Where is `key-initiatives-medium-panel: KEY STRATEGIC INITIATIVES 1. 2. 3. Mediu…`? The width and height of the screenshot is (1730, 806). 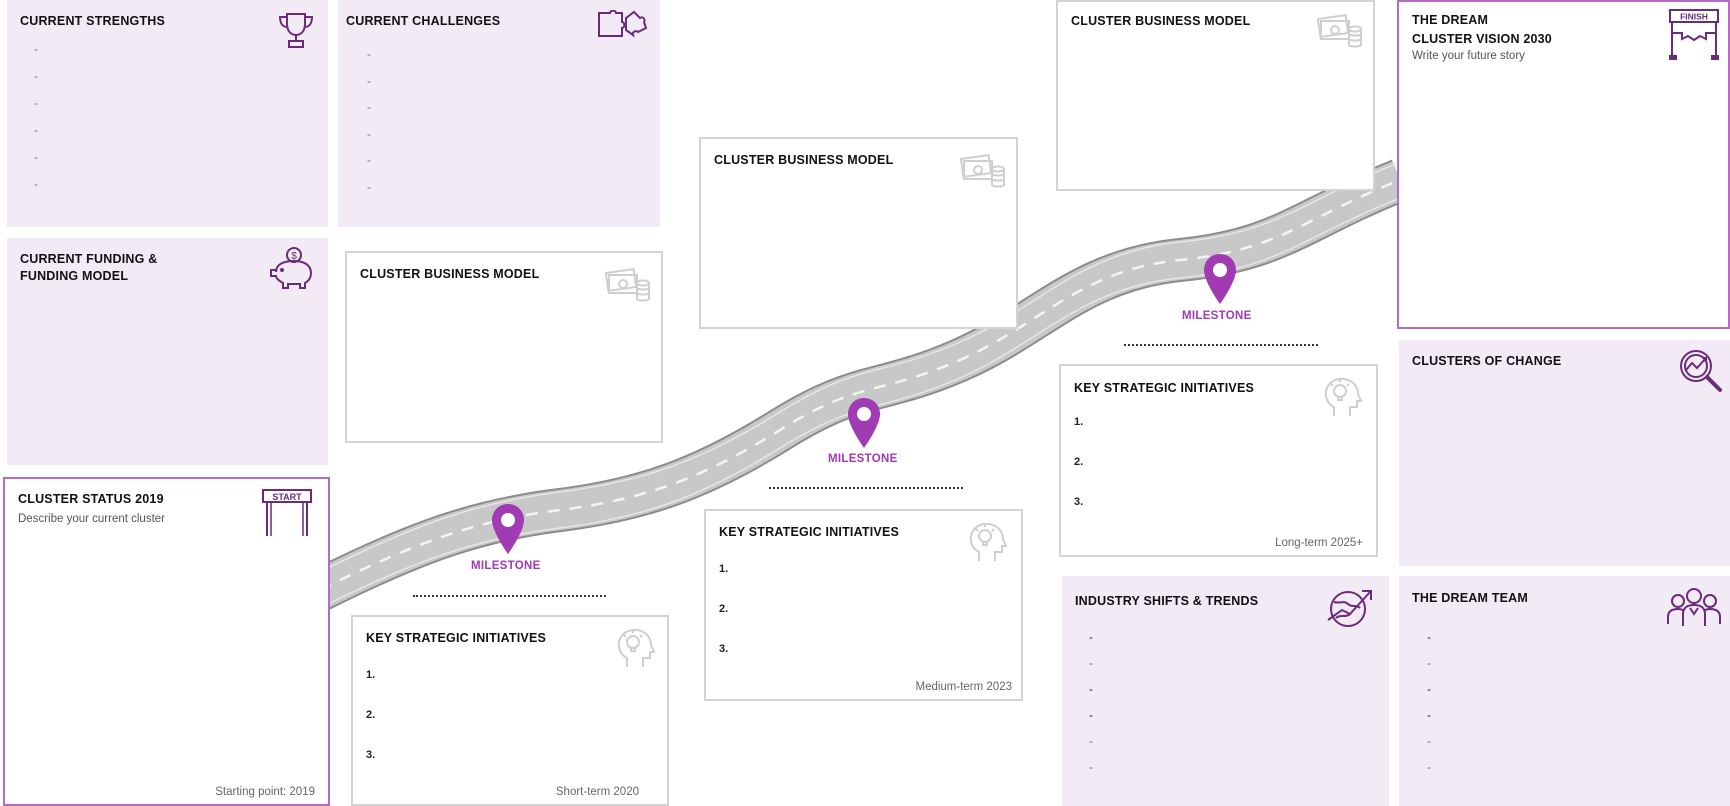 key-initiatives-medium-panel: KEY STRATEGIC INITIATIVES 1. 2. 3. Mediu… is located at coordinates (863, 605).